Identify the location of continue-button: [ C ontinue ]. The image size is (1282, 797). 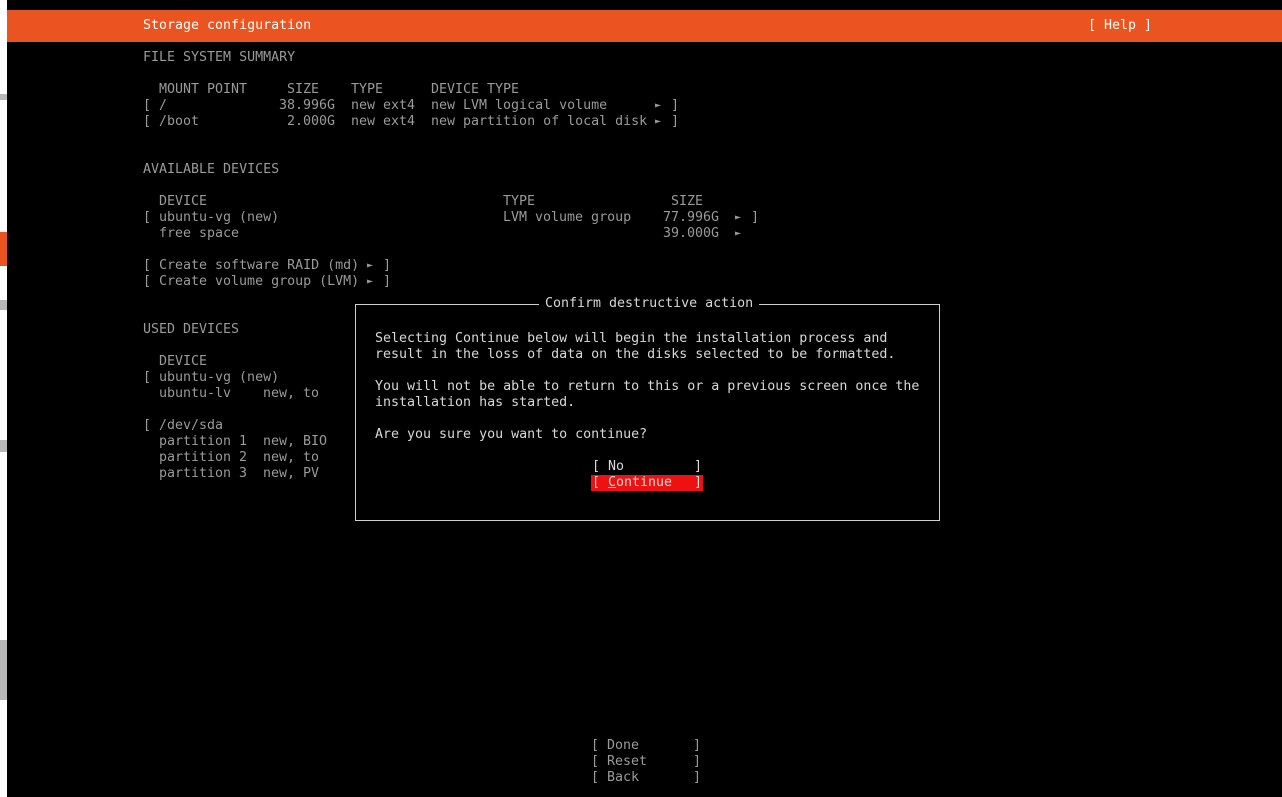
(647, 483).